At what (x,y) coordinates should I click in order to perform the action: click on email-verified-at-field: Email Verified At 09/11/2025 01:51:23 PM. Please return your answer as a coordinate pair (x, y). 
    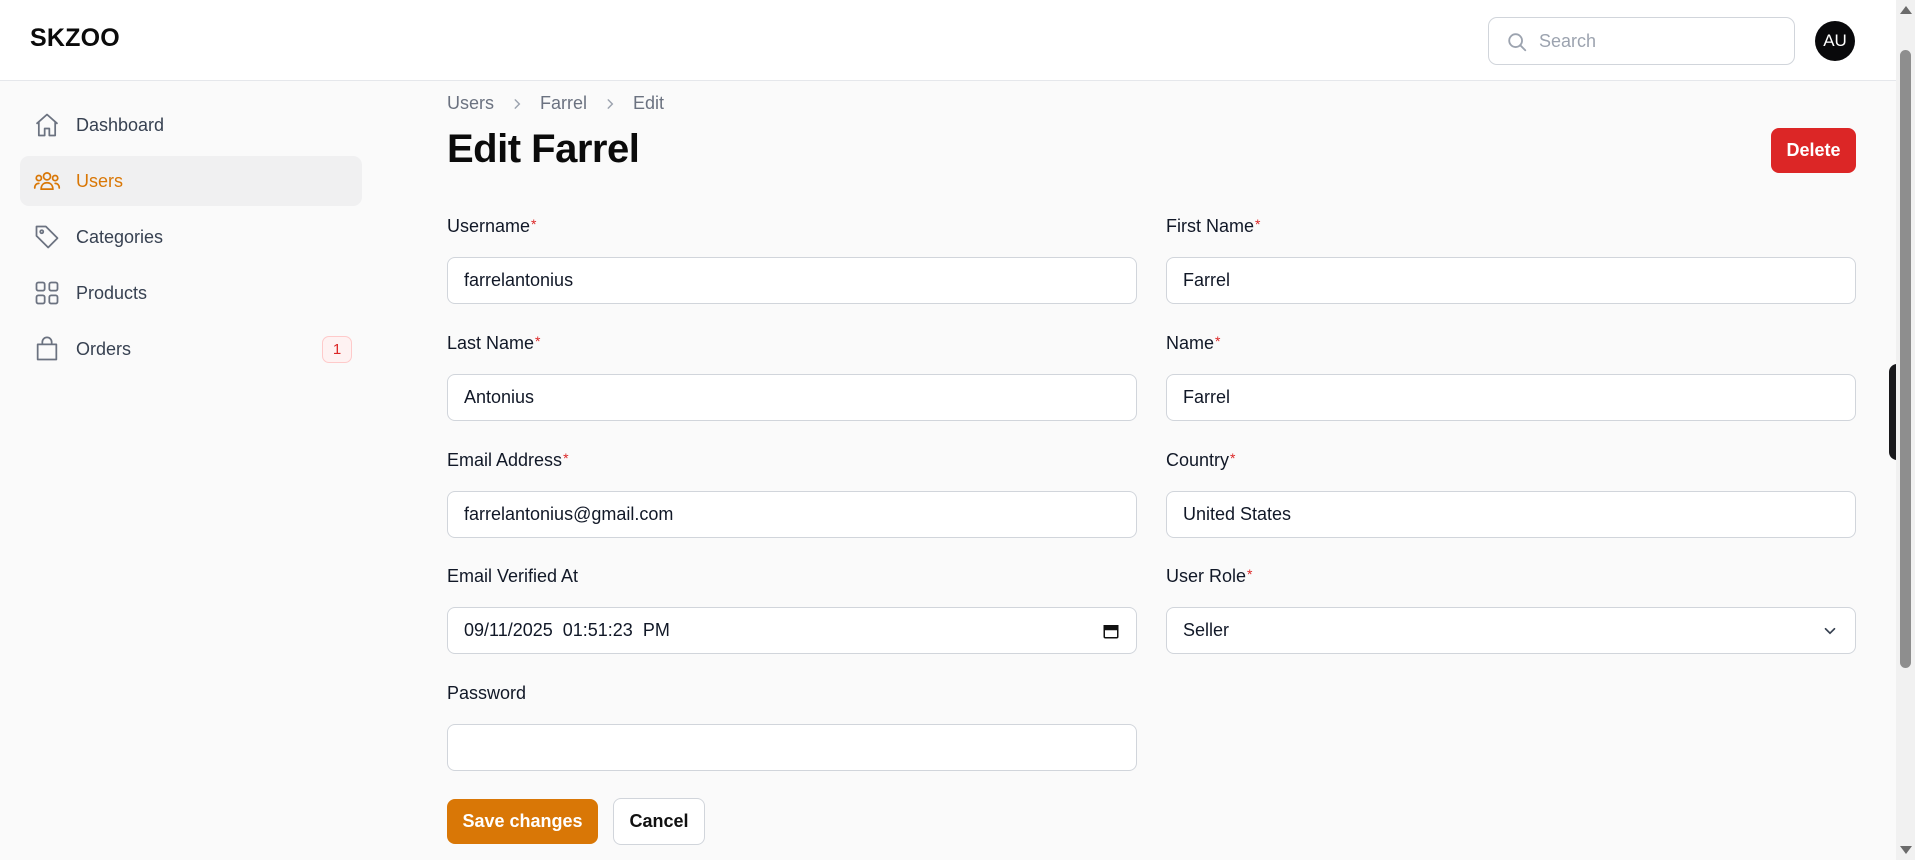
    Looking at the image, I should click on (792, 610).